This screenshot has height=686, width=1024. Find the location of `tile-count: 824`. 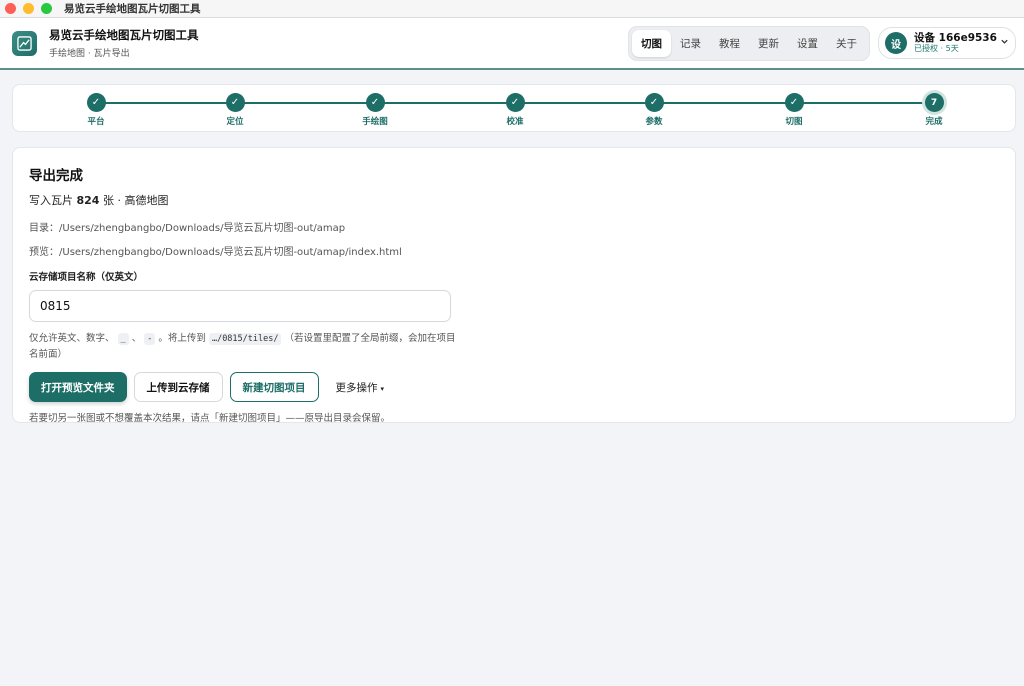

tile-count: 824 is located at coordinates (88, 200).